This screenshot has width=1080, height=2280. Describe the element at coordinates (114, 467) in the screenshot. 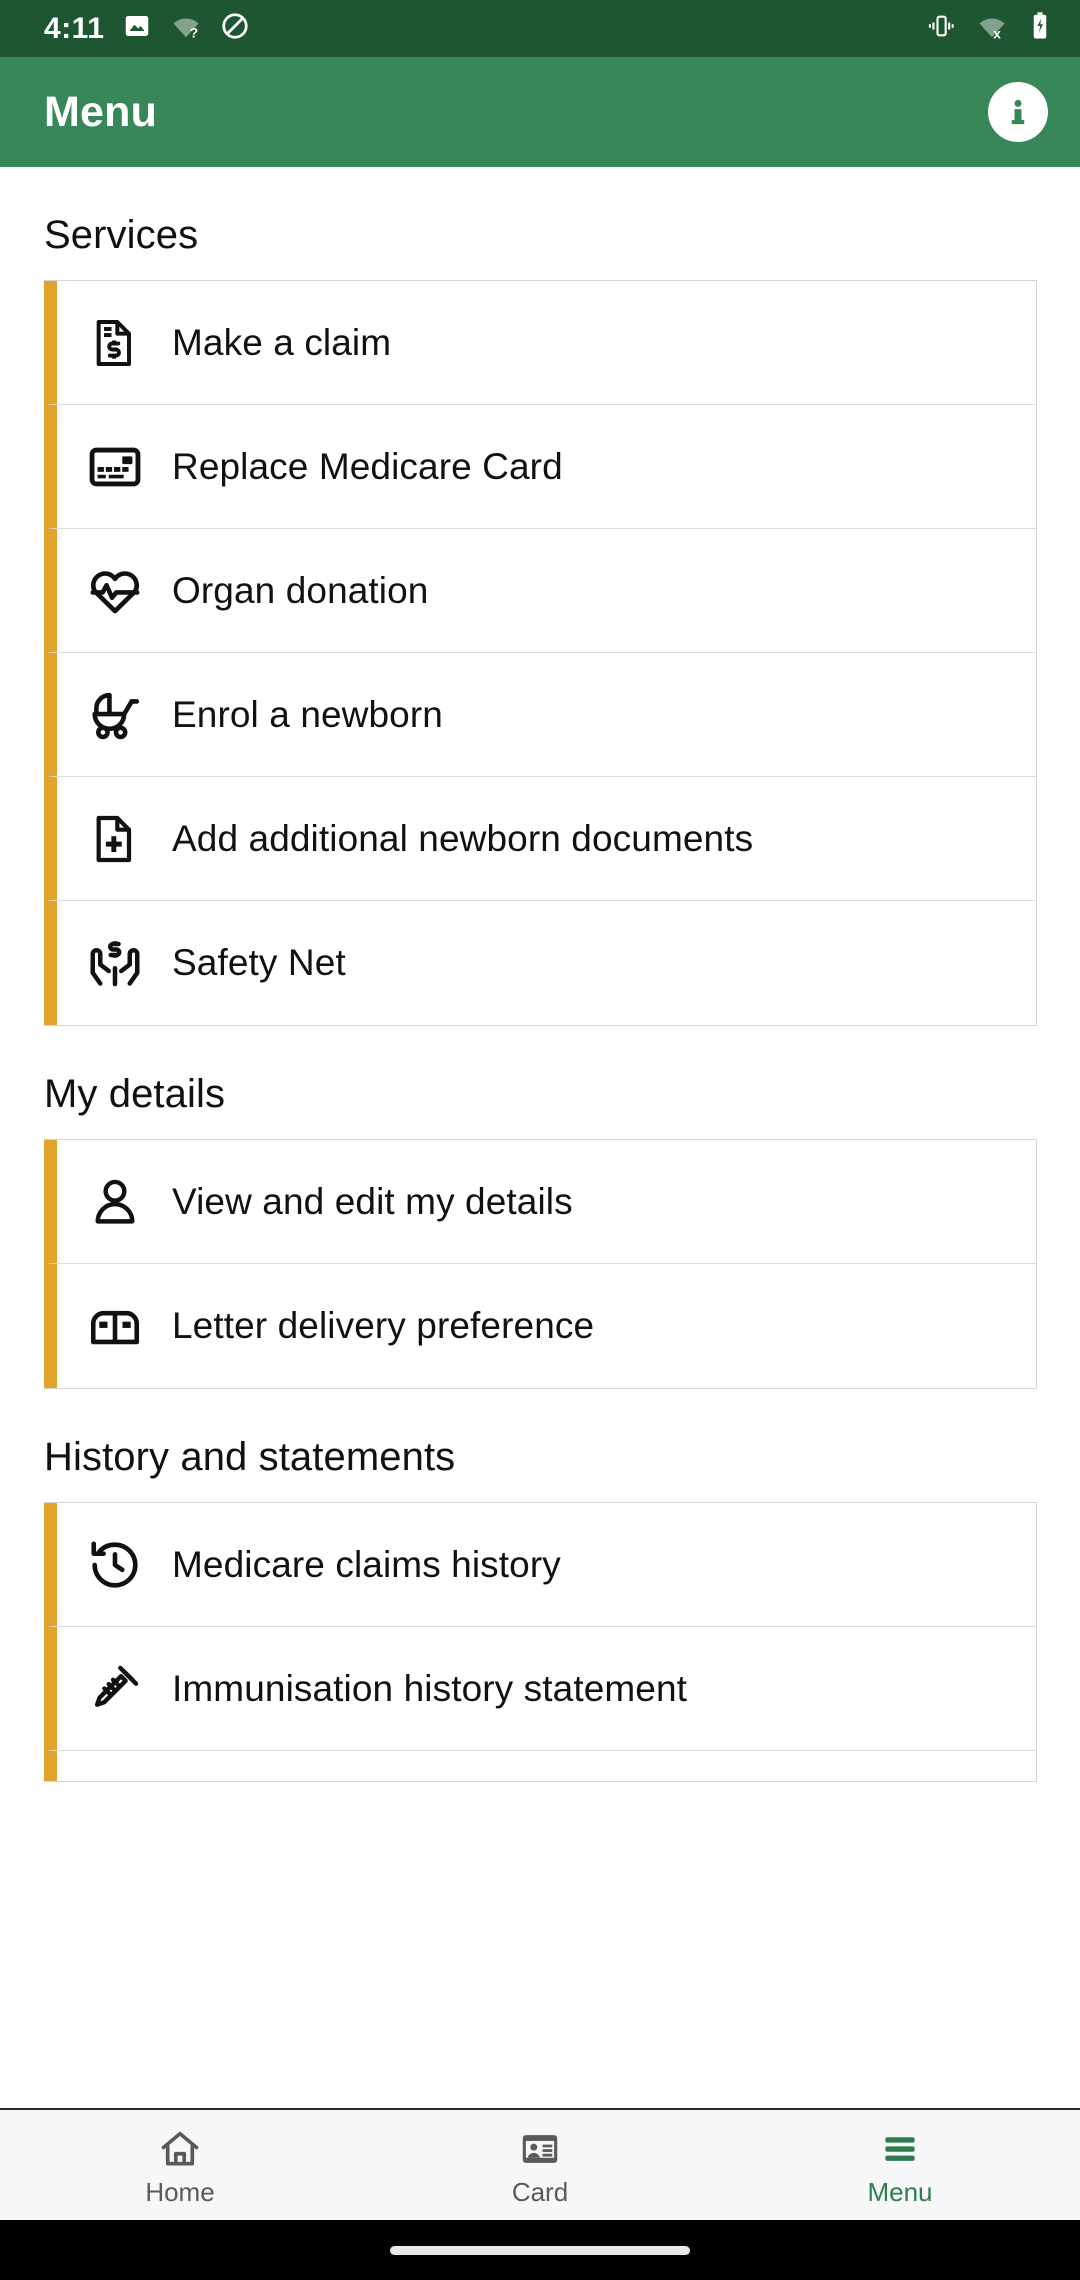

I see `id-card-icon` at that location.